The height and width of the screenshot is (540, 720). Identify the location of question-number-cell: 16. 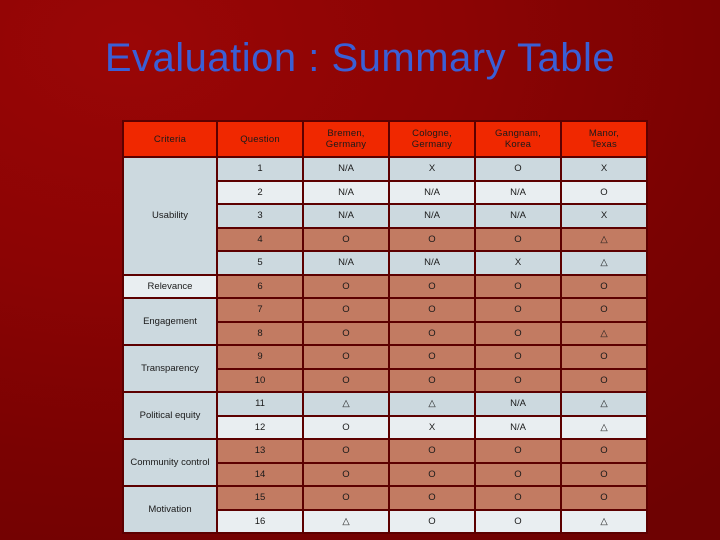
(260, 521).